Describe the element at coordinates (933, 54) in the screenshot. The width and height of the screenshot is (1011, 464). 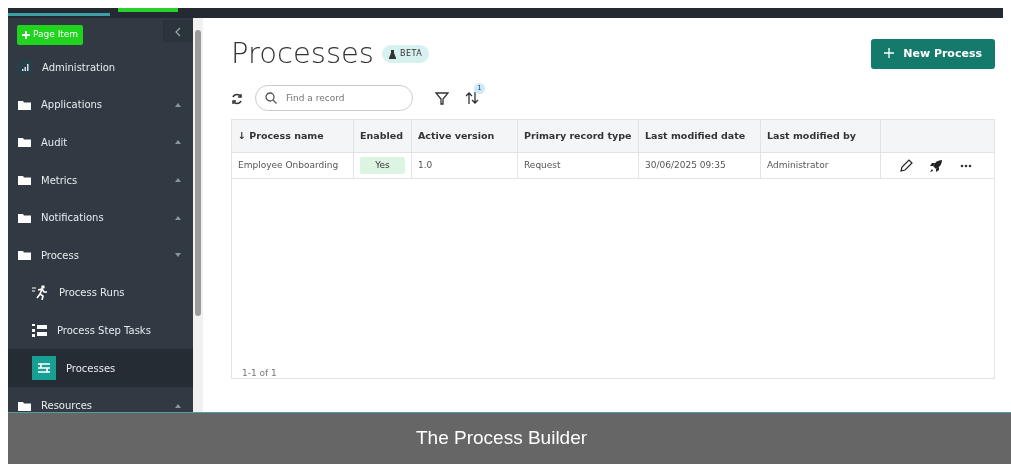
I see `new-process-button: New Process` at that location.